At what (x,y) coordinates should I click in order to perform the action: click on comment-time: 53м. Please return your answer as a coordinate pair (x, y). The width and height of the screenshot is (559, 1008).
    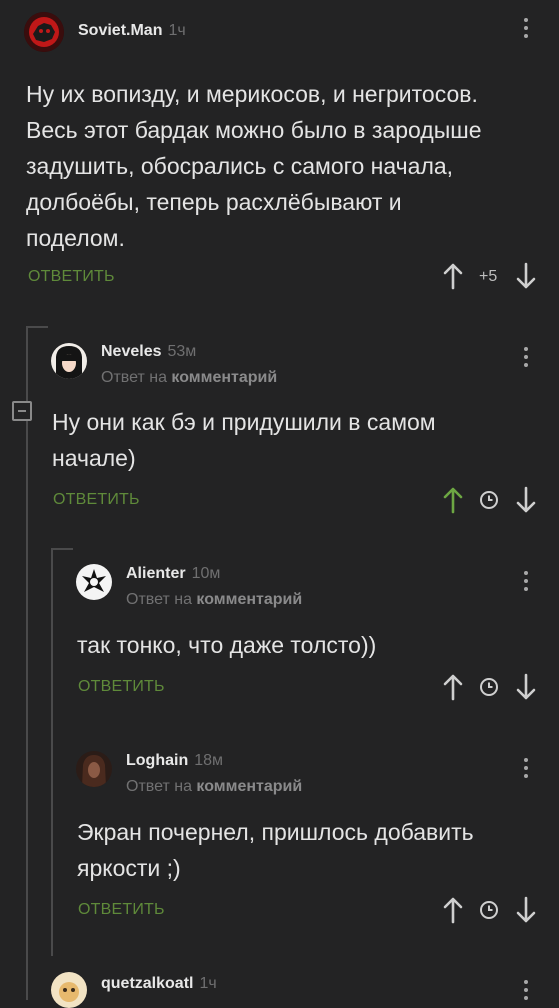
    Looking at the image, I should click on (182, 351).